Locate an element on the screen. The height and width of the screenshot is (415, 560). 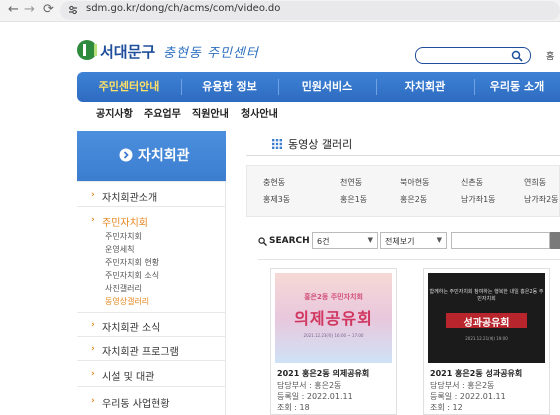
dong-link: 충현동 is located at coordinates (274, 182).